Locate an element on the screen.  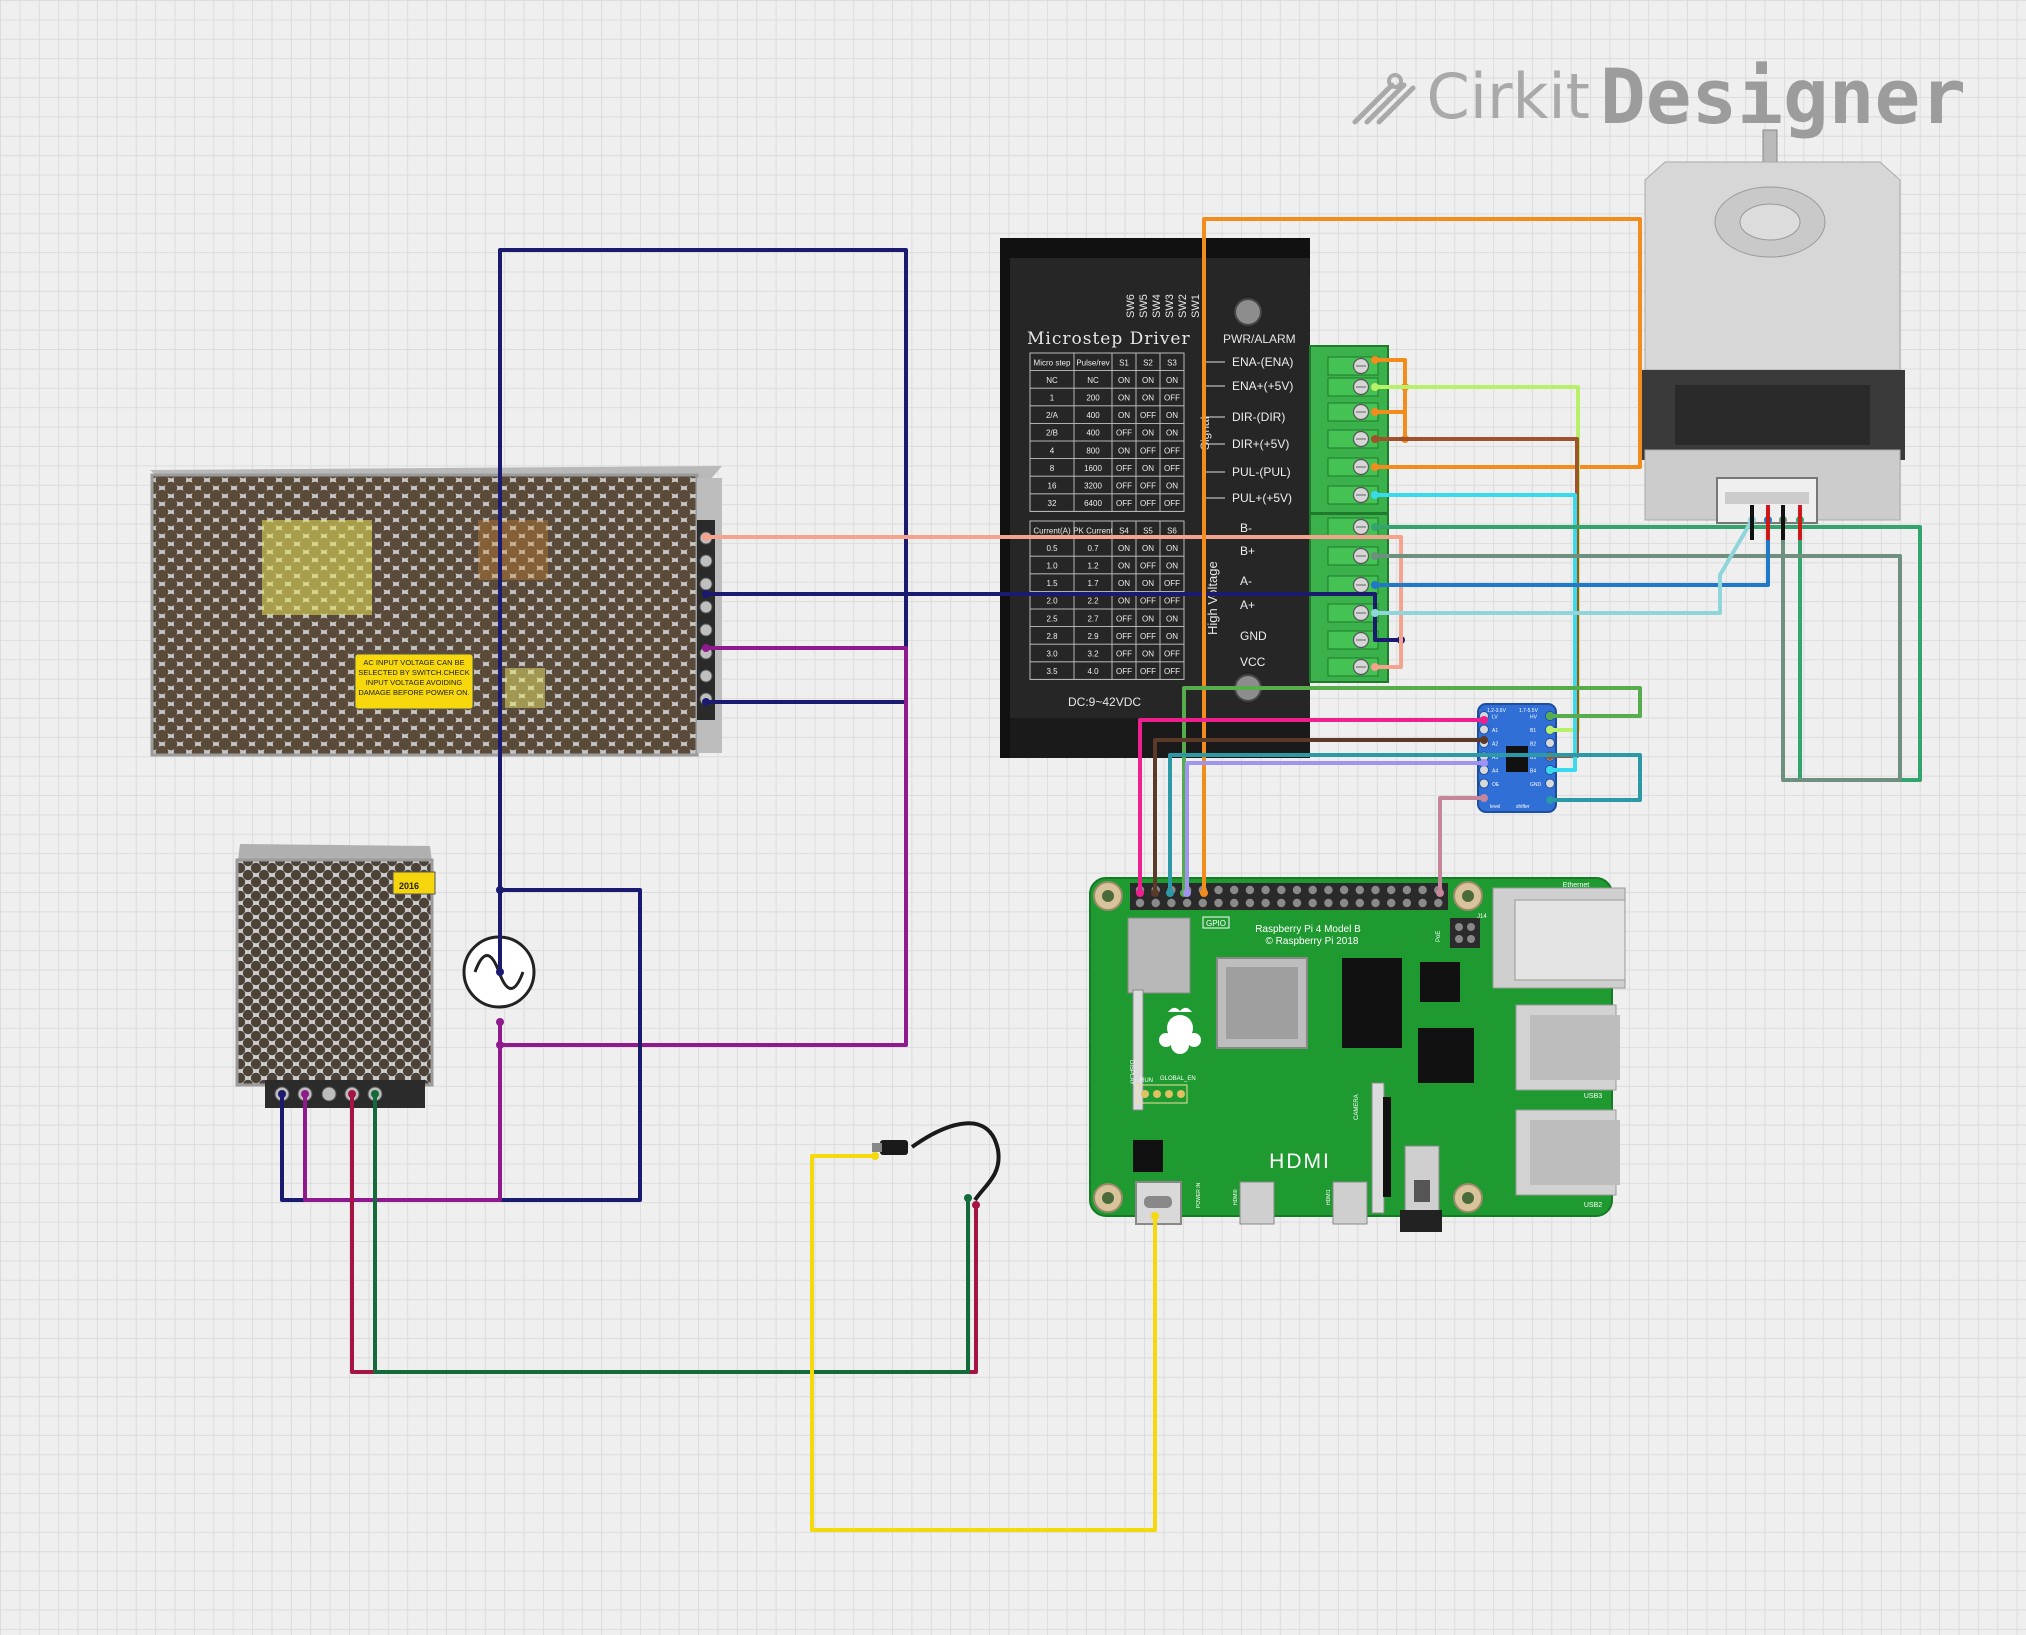
cirkit-designer-logo: Cirkit Designer is located at coordinates (1656, 96).